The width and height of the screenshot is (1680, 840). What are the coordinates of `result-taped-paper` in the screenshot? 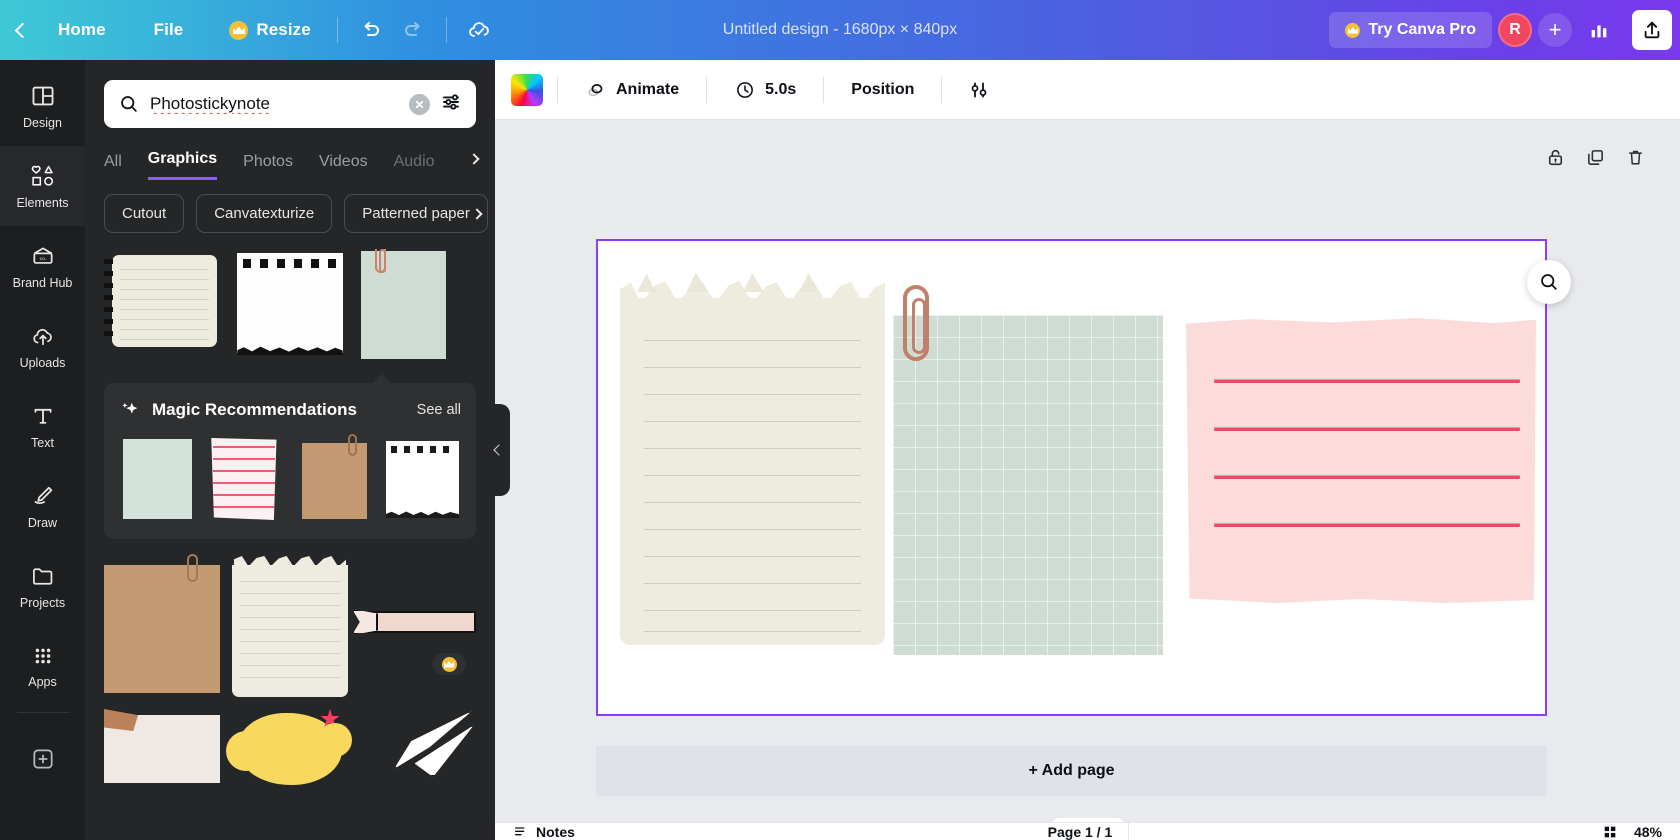 It's located at (162, 746).